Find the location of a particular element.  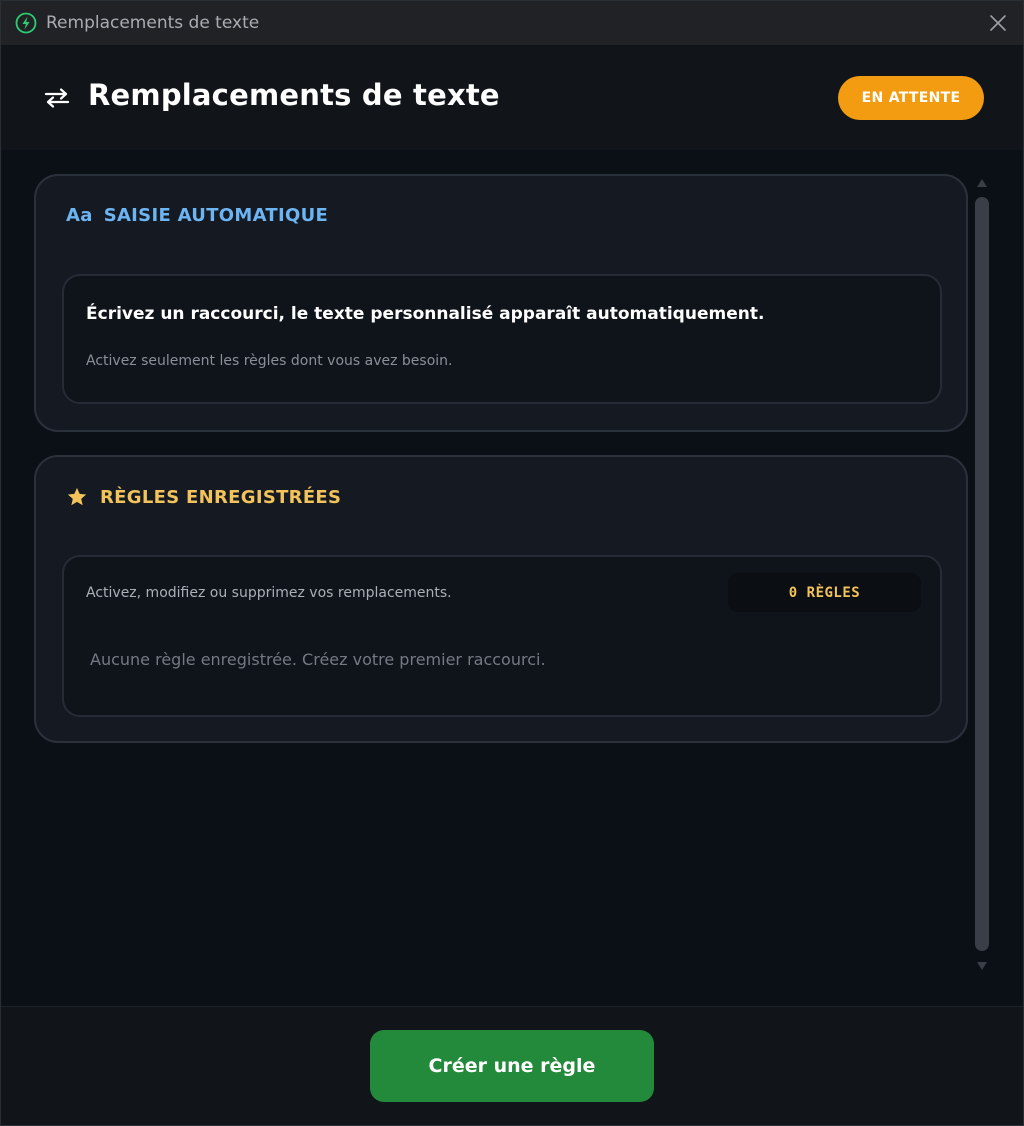

scroll-up-arrow-icon is located at coordinates (982, 183).